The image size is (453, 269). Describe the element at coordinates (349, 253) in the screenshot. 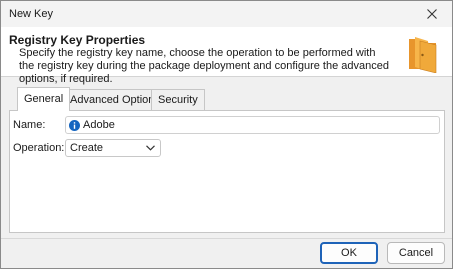

I see `ok-button: OK` at that location.